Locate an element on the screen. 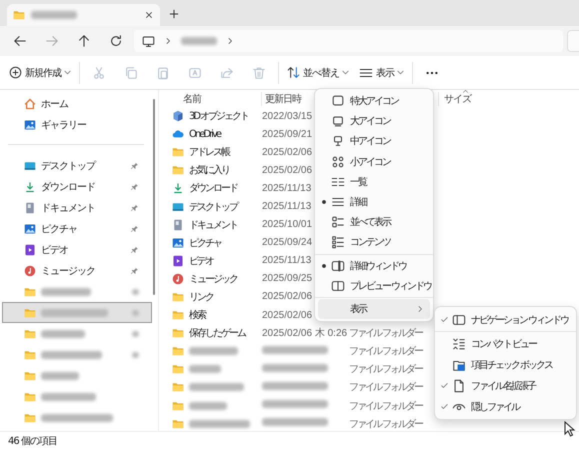  file-type: ファイル フォルダー is located at coordinates (385, 388).